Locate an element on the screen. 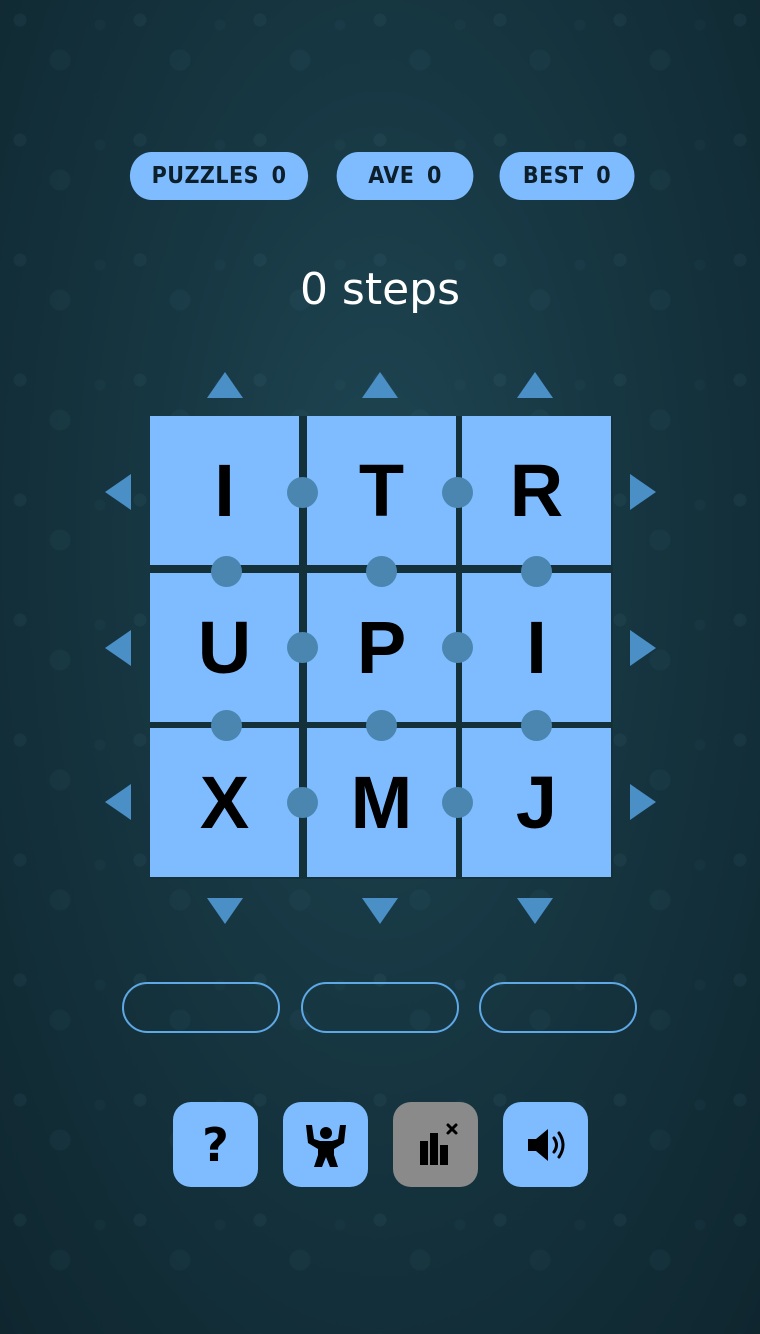 The image size is (760, 1334). puzzles-value: 0 is located at coordinates (279, 176).